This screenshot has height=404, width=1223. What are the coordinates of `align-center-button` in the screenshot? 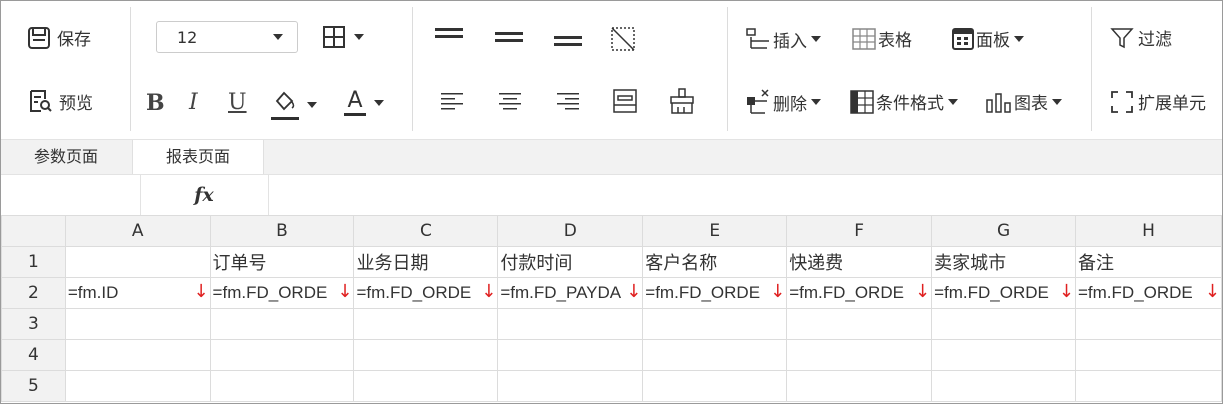 It's located at (510, 101).